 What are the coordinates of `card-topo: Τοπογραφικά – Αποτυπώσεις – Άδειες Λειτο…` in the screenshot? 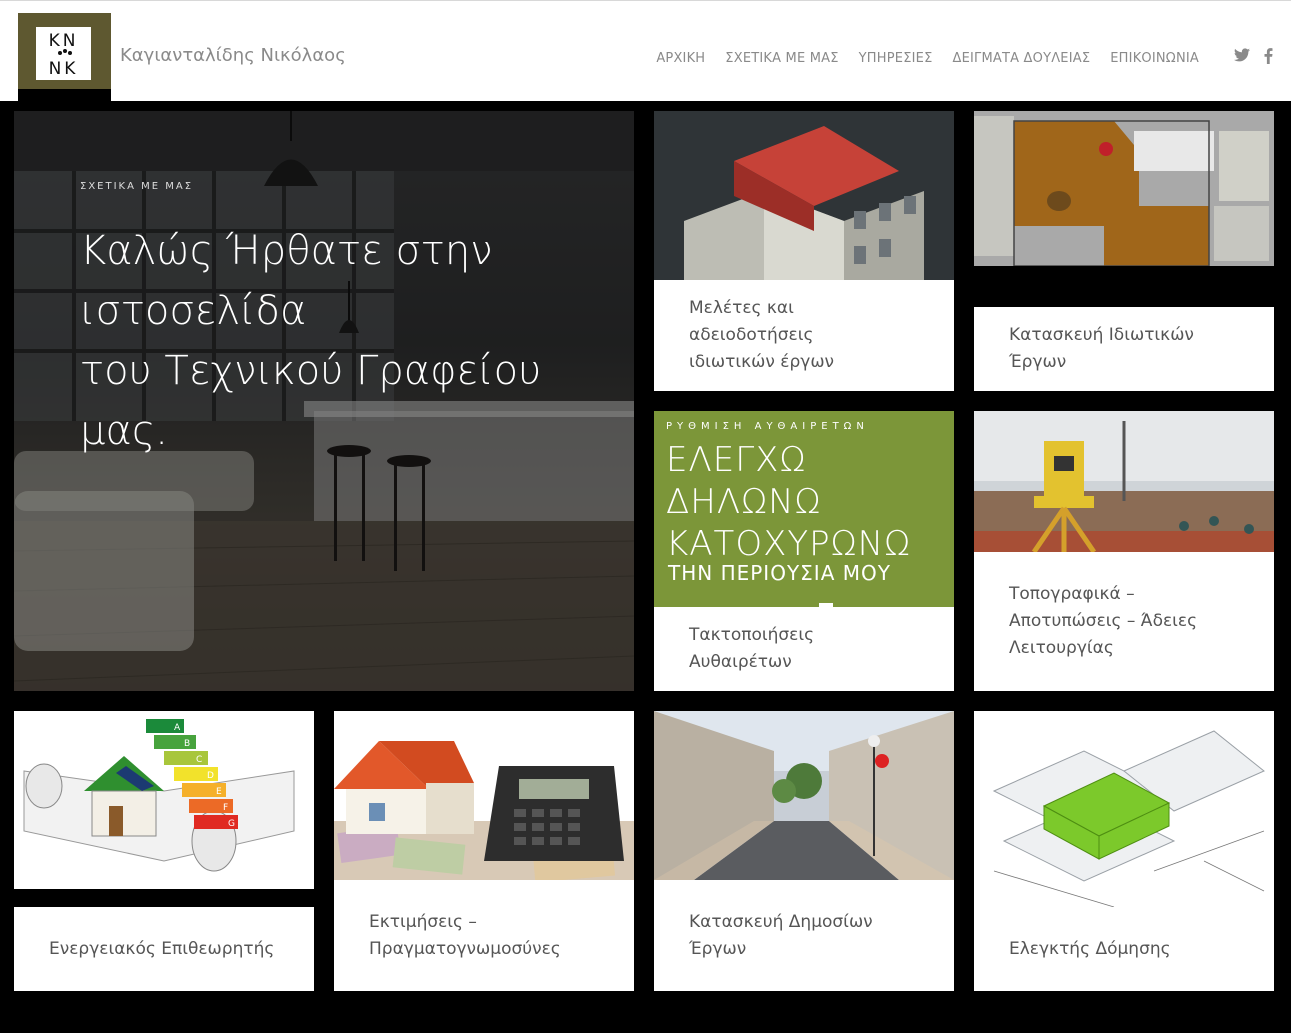 It's located at (1124, 551).